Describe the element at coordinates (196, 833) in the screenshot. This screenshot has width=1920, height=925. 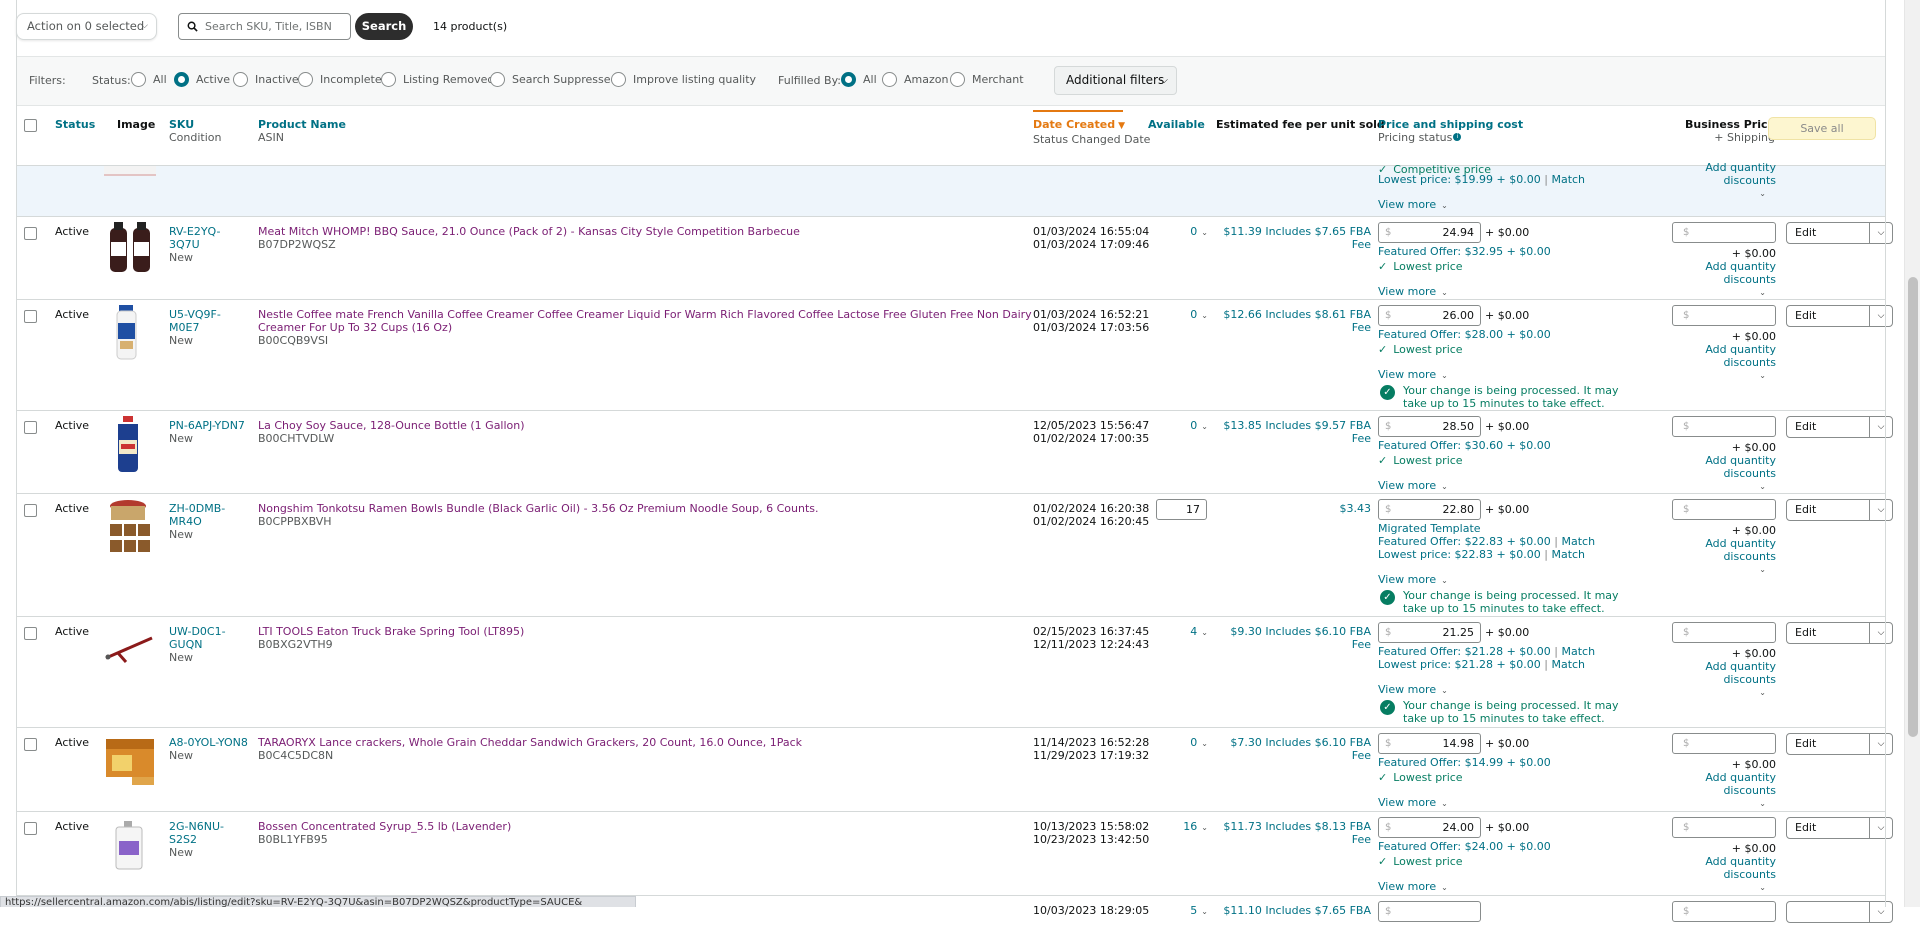
I see `sku-link: 2G-N6NU-S2S2` at that location.